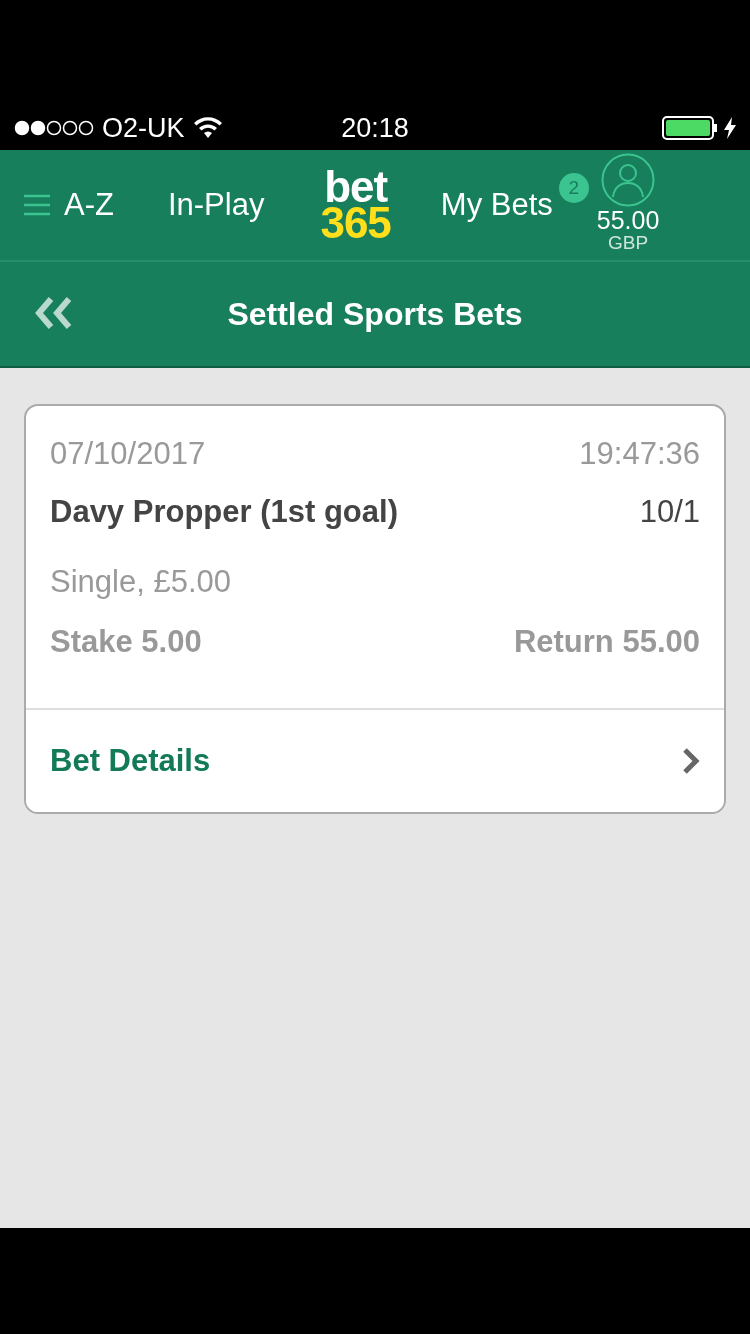  What do you see at coordinates (143, 128) in the screenshot?
I see `carrier-name: O2-UK` at bounding box center [143, 128].